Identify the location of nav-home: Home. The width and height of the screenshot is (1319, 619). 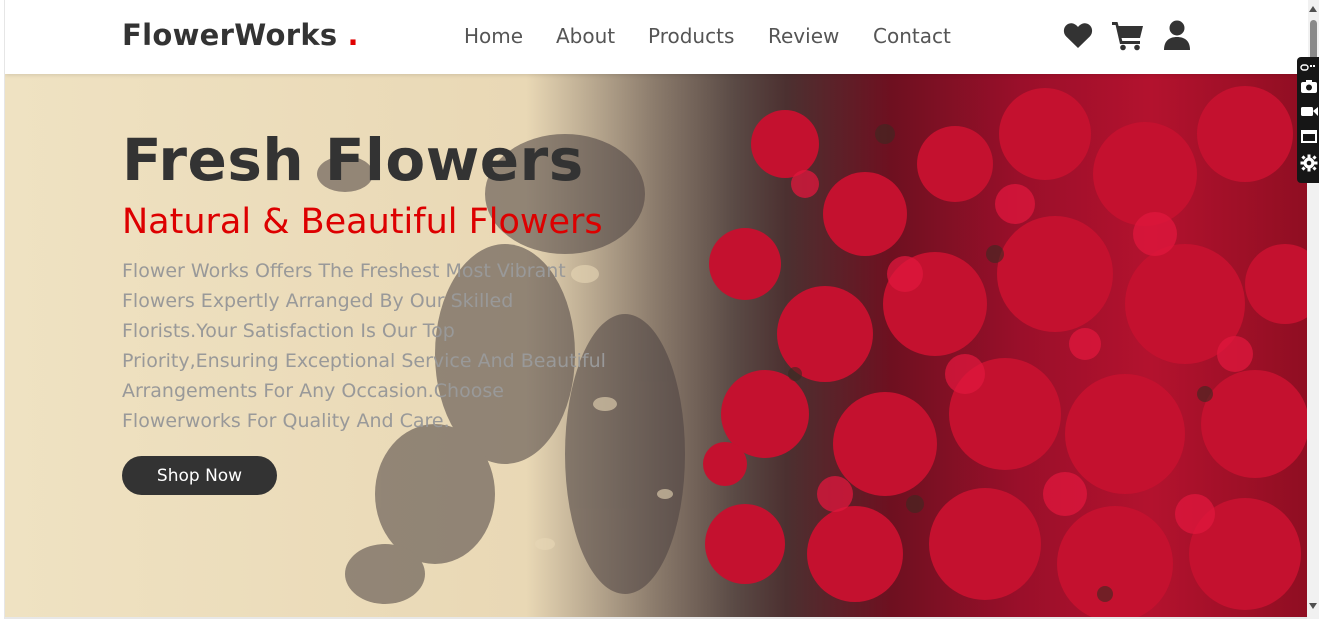
(493, 36).